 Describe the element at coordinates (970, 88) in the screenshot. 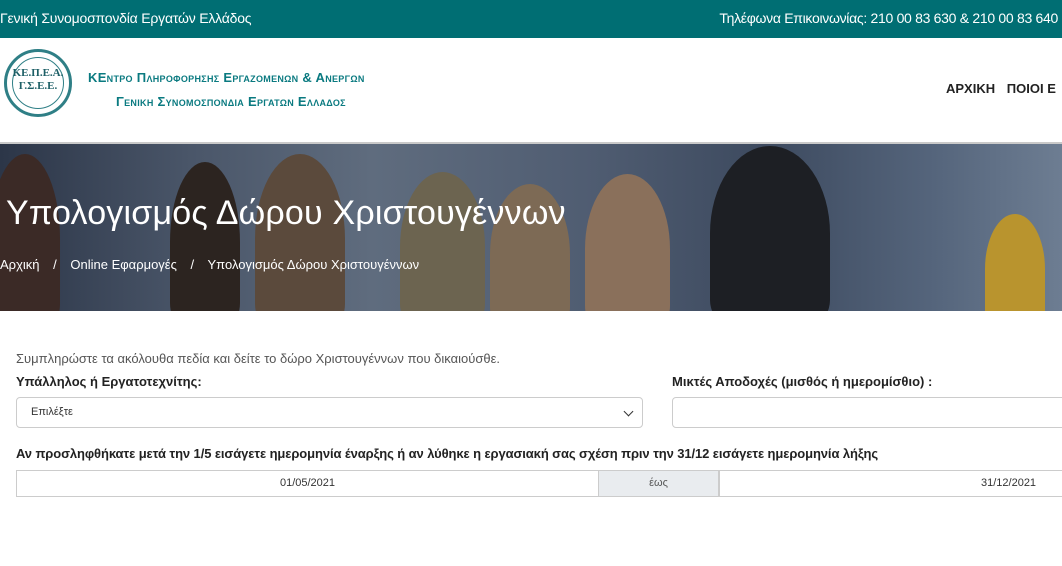

I see `nav-item-home: ΑΡΧΙΚΗ` at that location.